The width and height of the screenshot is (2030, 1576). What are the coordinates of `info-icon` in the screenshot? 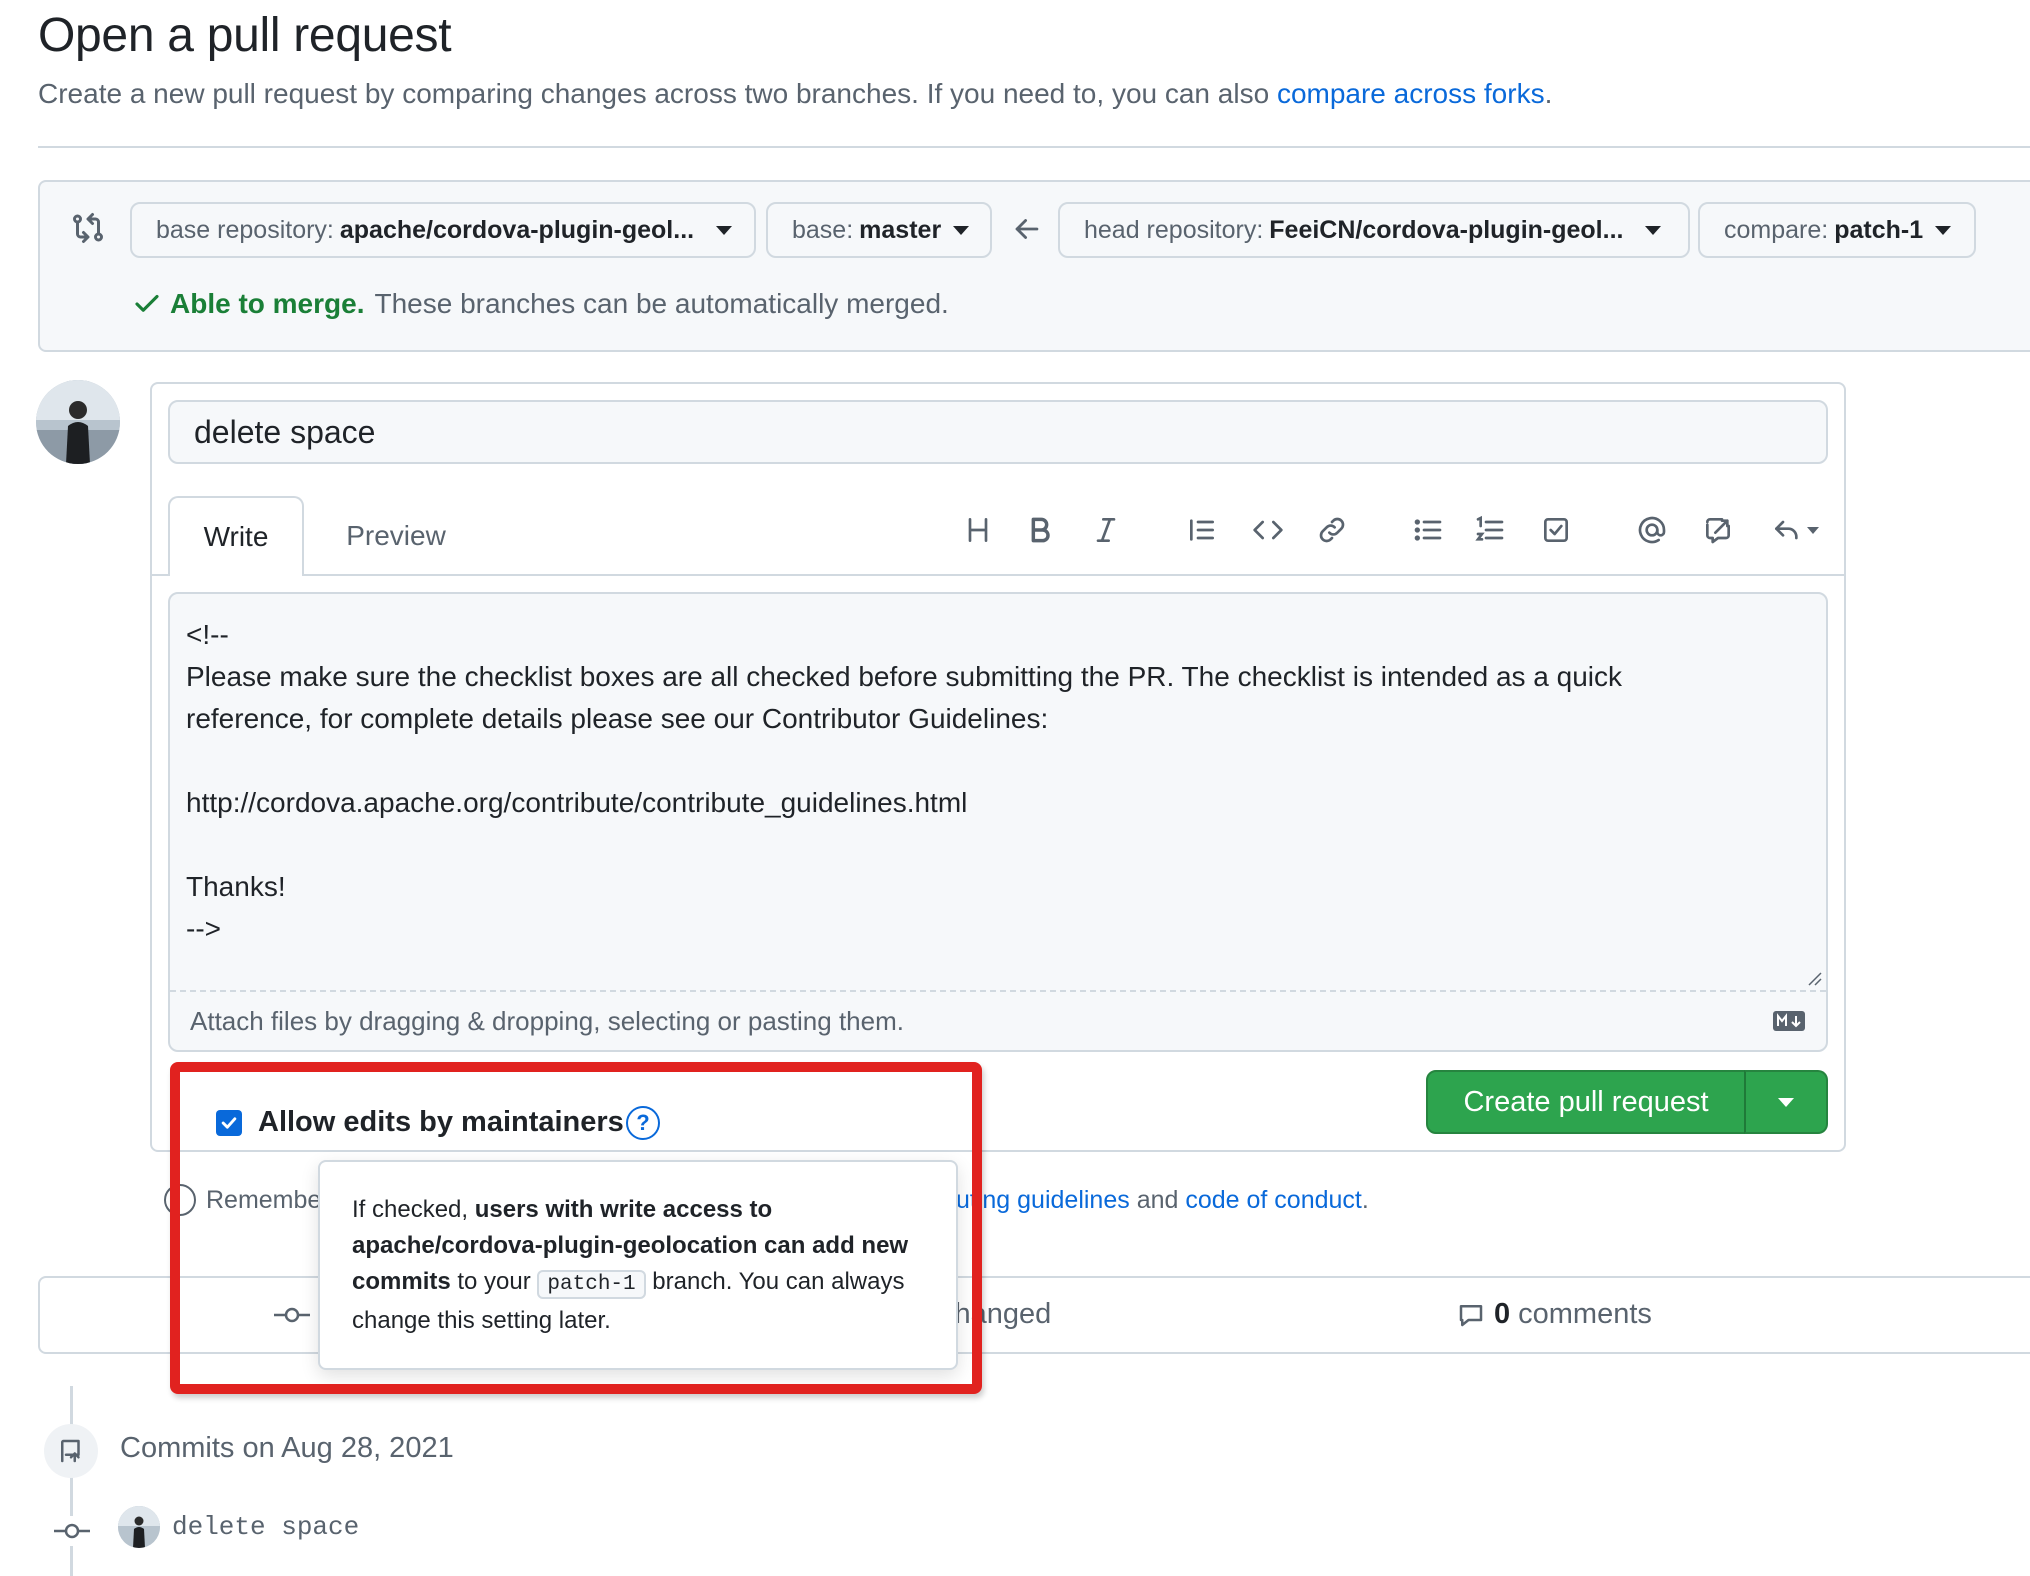 It's located at (180, 1200).